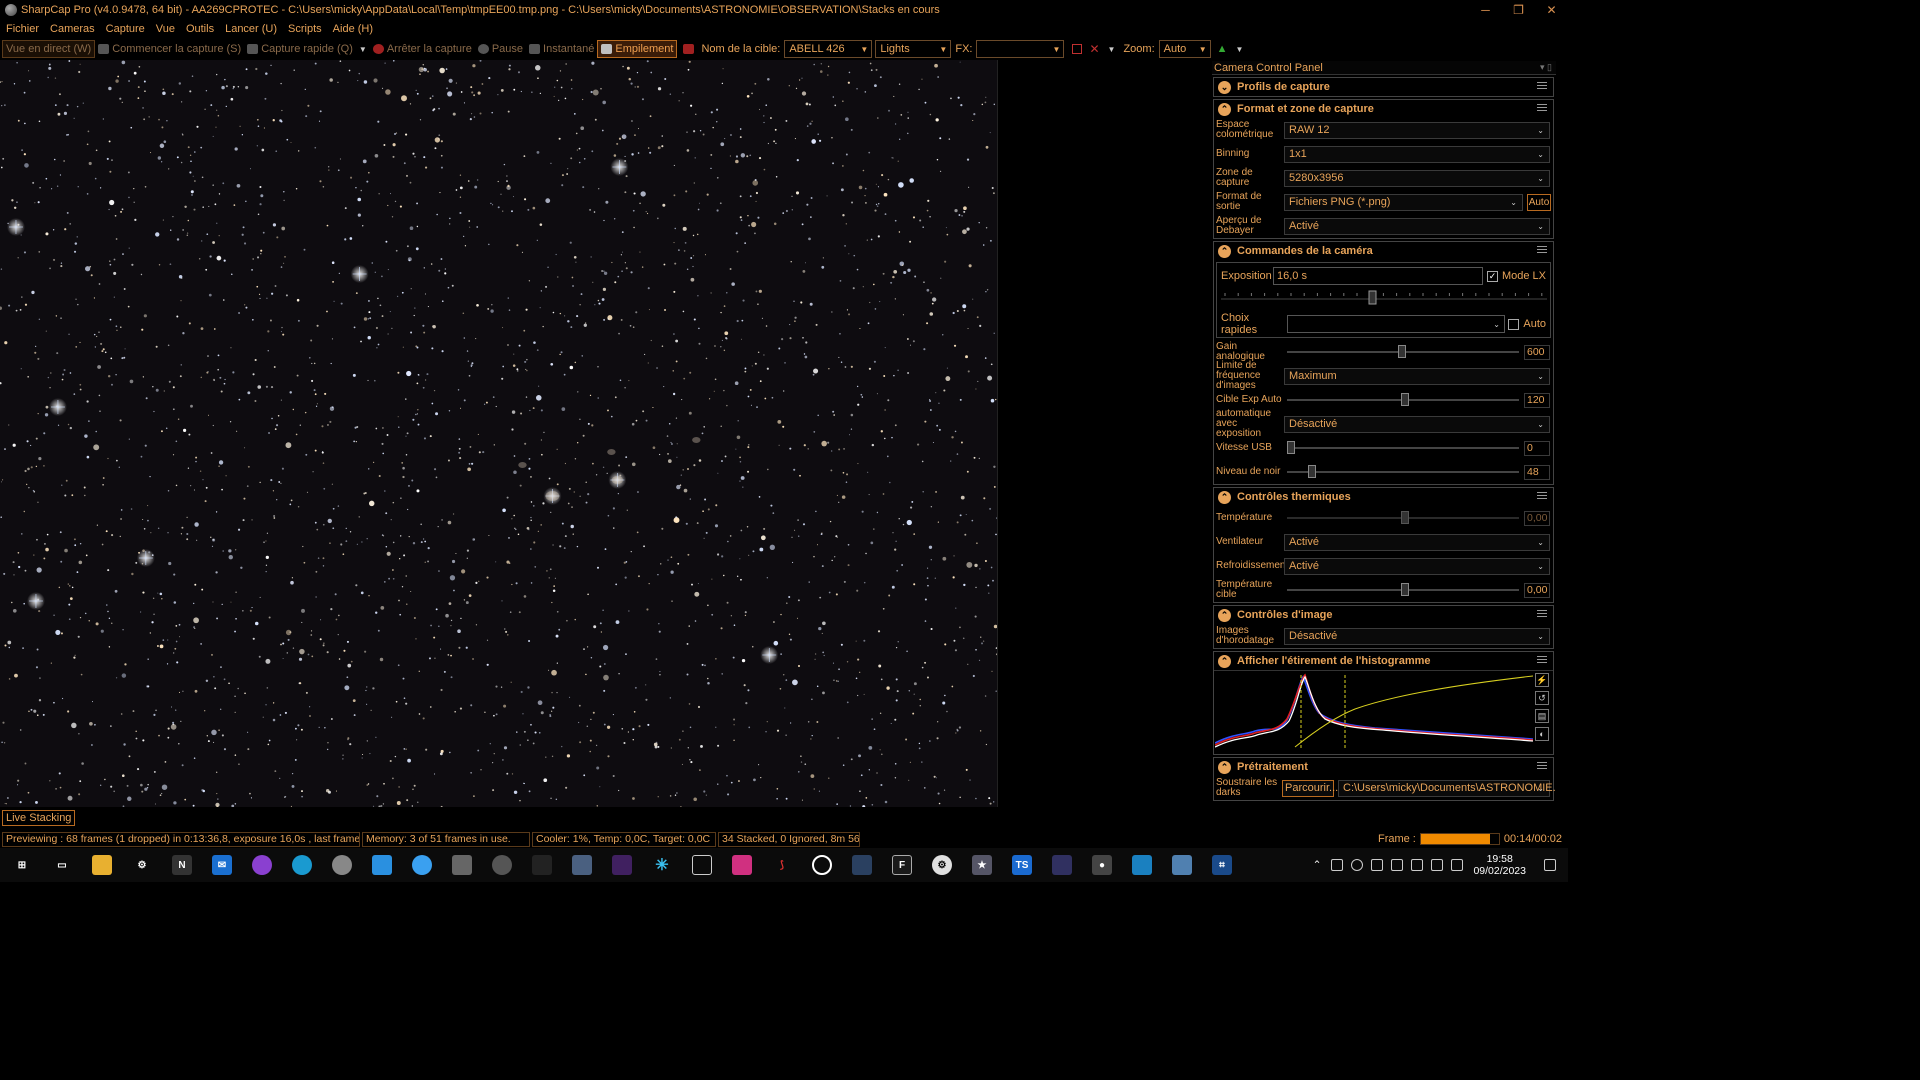  I want to click on chevron-up-icon: ⌃, so click(1317, 865).